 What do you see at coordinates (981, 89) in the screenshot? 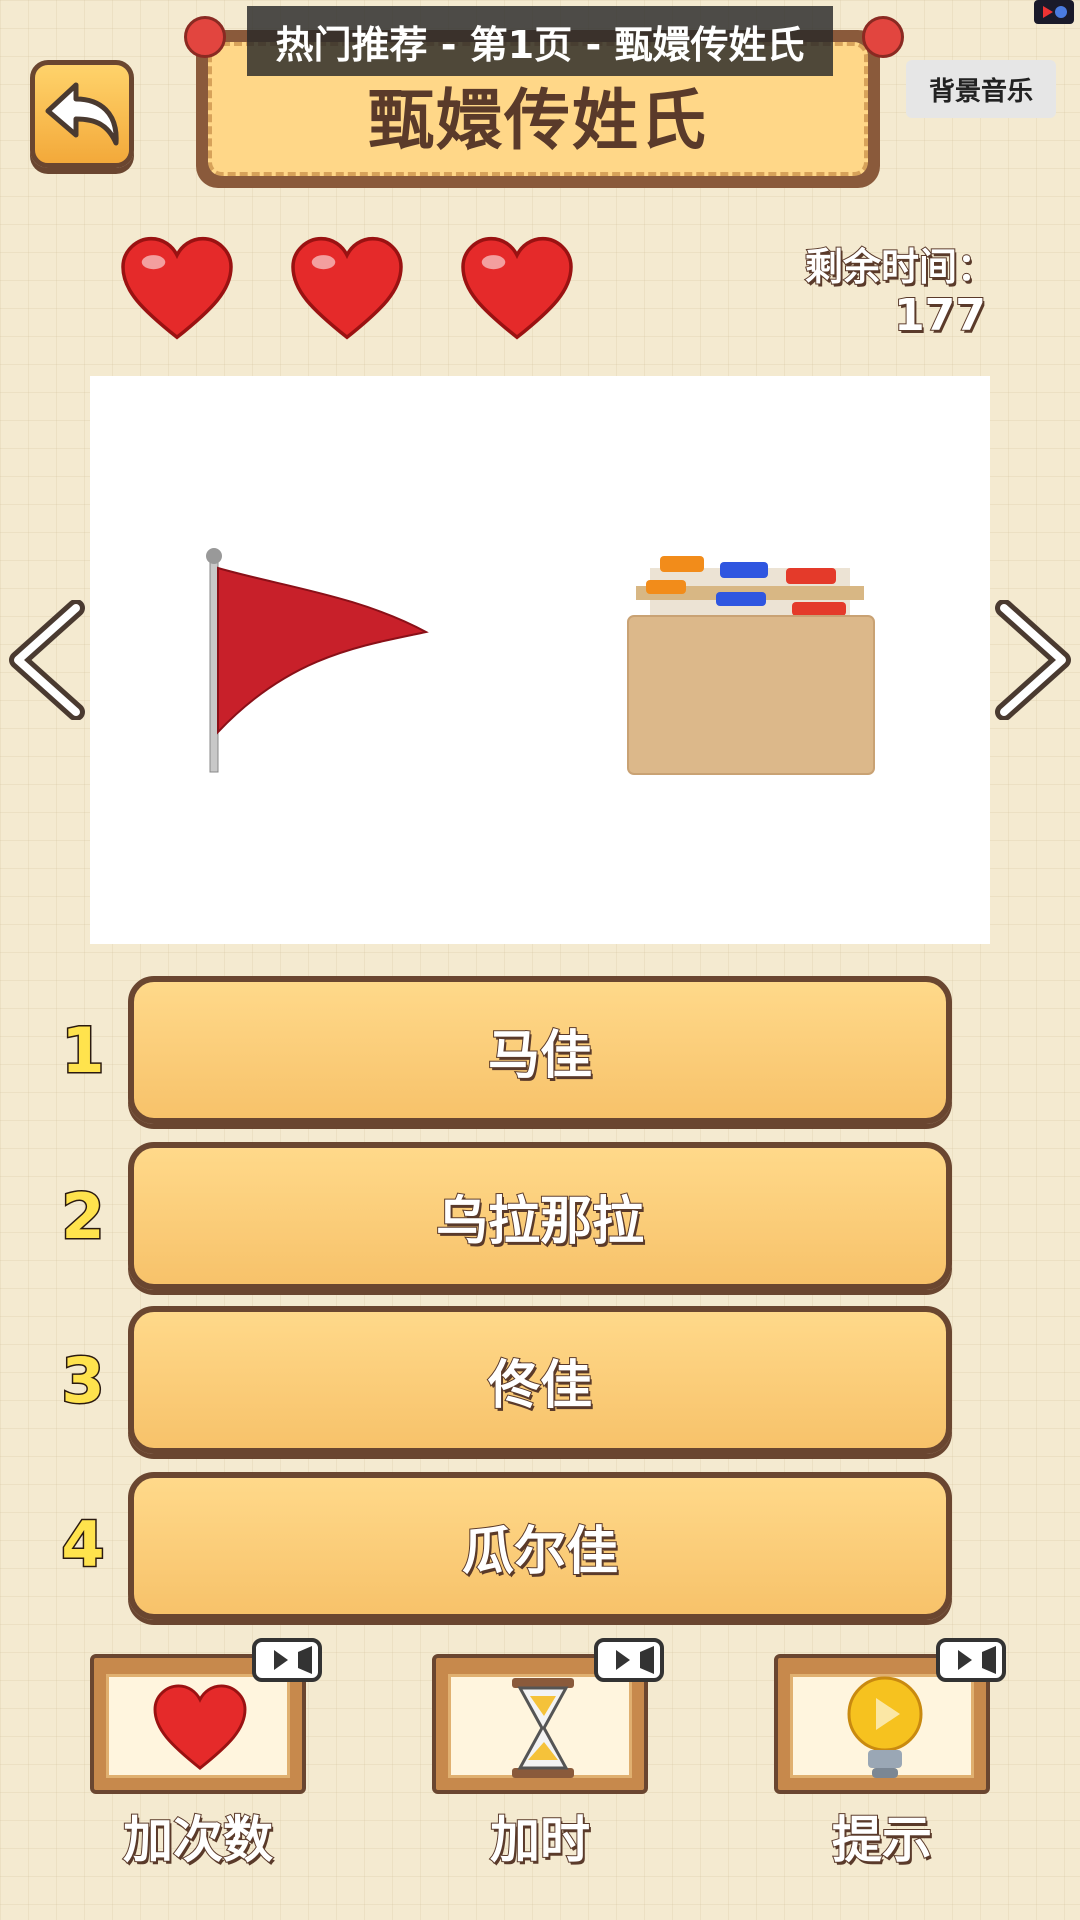
I see `background-music-button: 背景音乐` at bounding box center [981, 89].